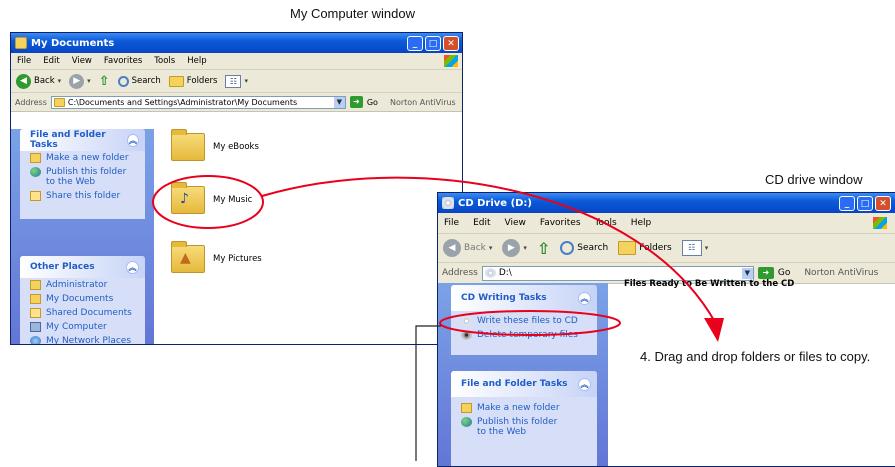  I want to click on place-network: My Network Places, so click(82, 339).